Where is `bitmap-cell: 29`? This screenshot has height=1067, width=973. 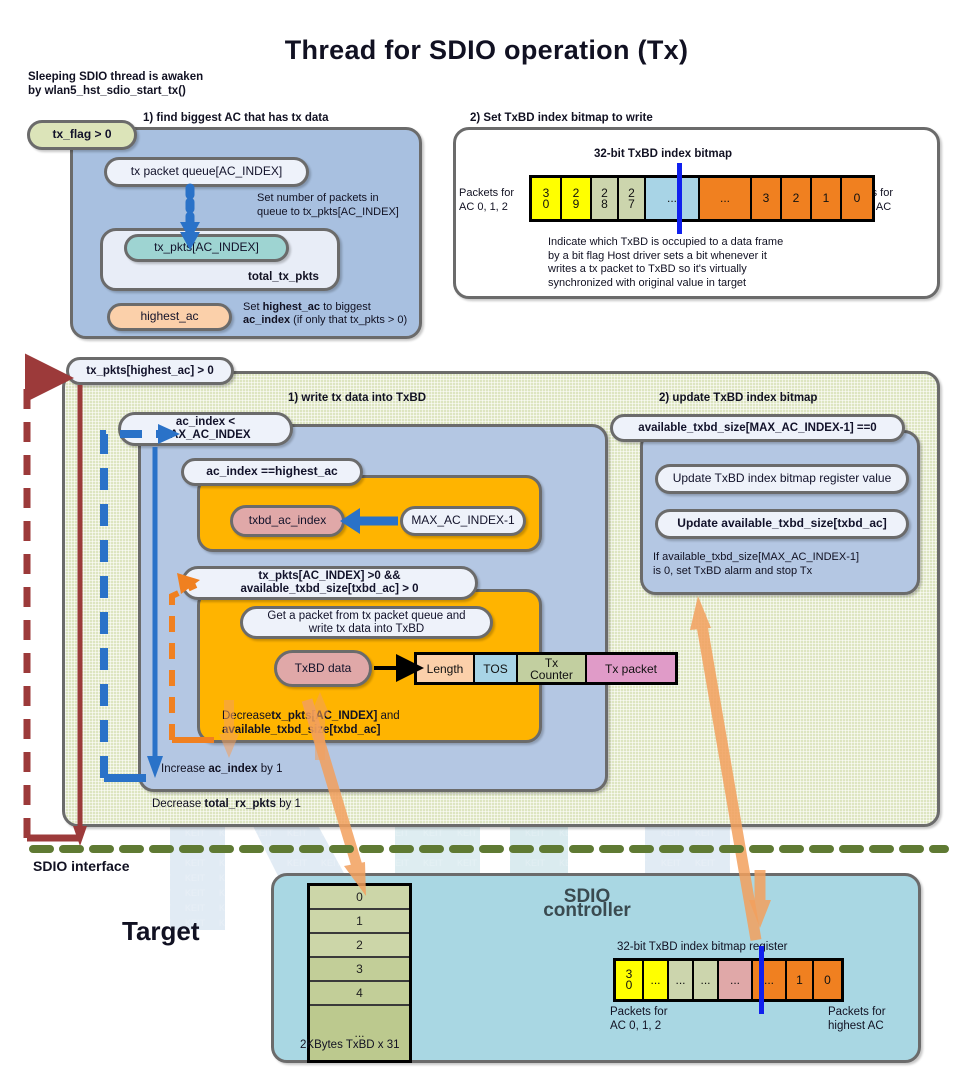 bitmap-cell: 29 is located at coordinates (577, 198).